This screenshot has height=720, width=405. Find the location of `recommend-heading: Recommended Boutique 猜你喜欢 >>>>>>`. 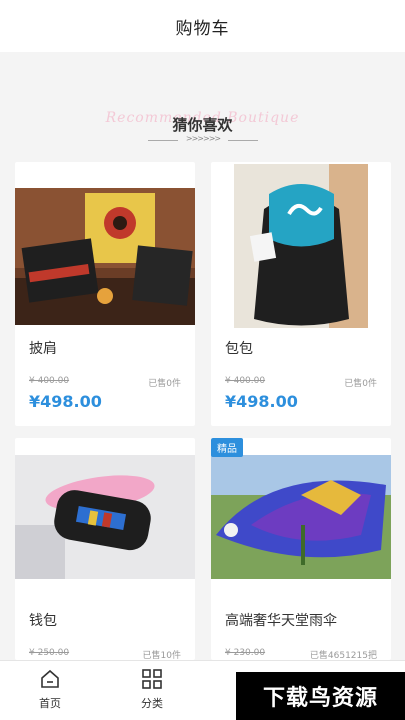

recommend-heading: Recommended Boutique 猜你喜欢 >>>>>> is located at coordinates (202, 127).